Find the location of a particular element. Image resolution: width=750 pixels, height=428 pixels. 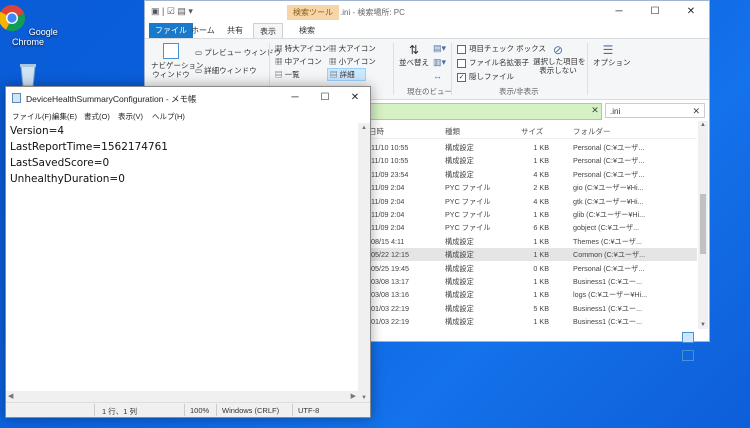

view-toggle is located at coordinates (694, 348).